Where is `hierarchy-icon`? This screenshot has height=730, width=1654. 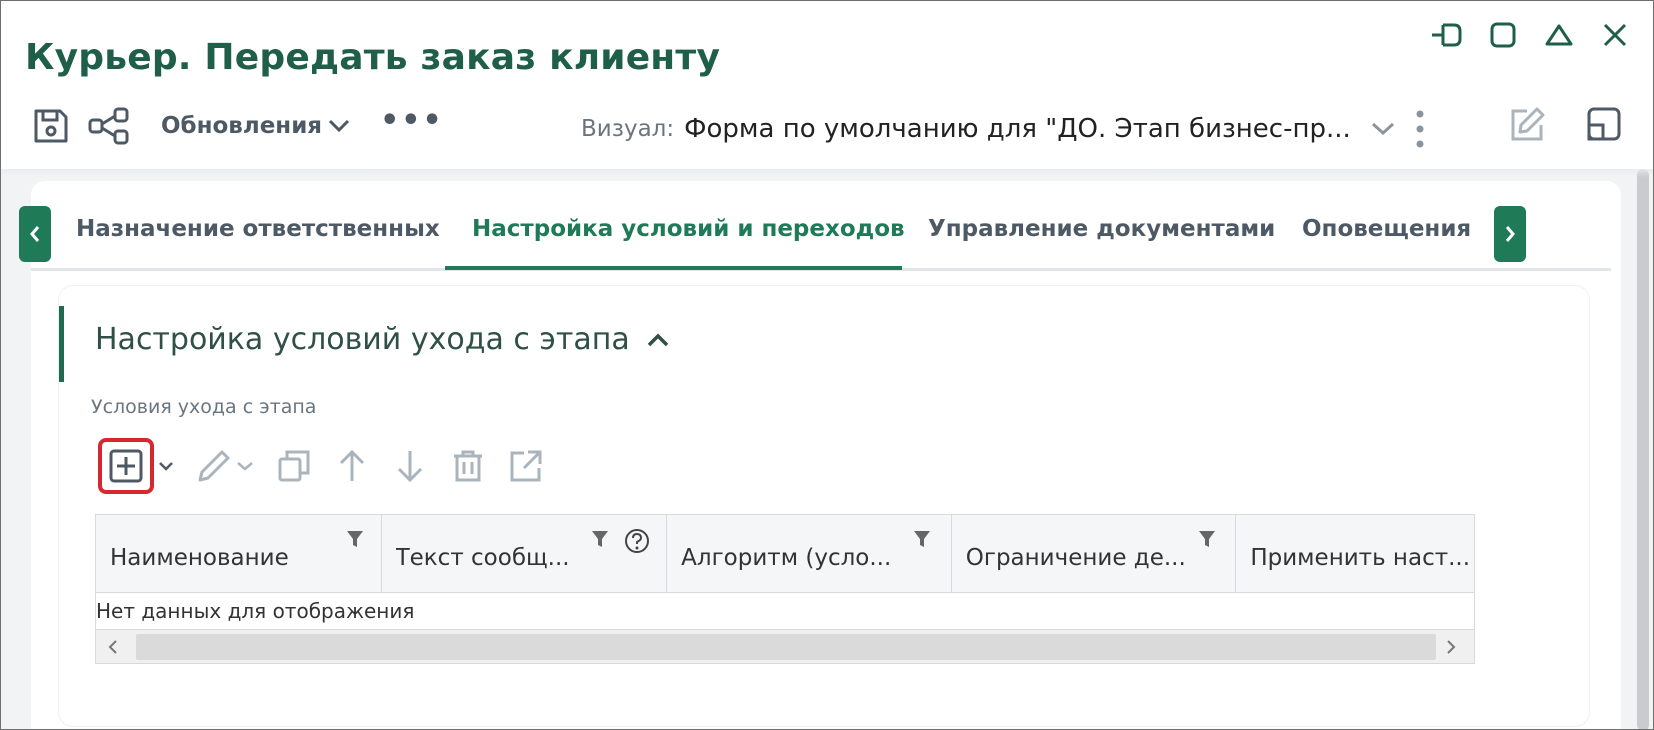
hierarchy-icon is located at coordinates (108, 126).